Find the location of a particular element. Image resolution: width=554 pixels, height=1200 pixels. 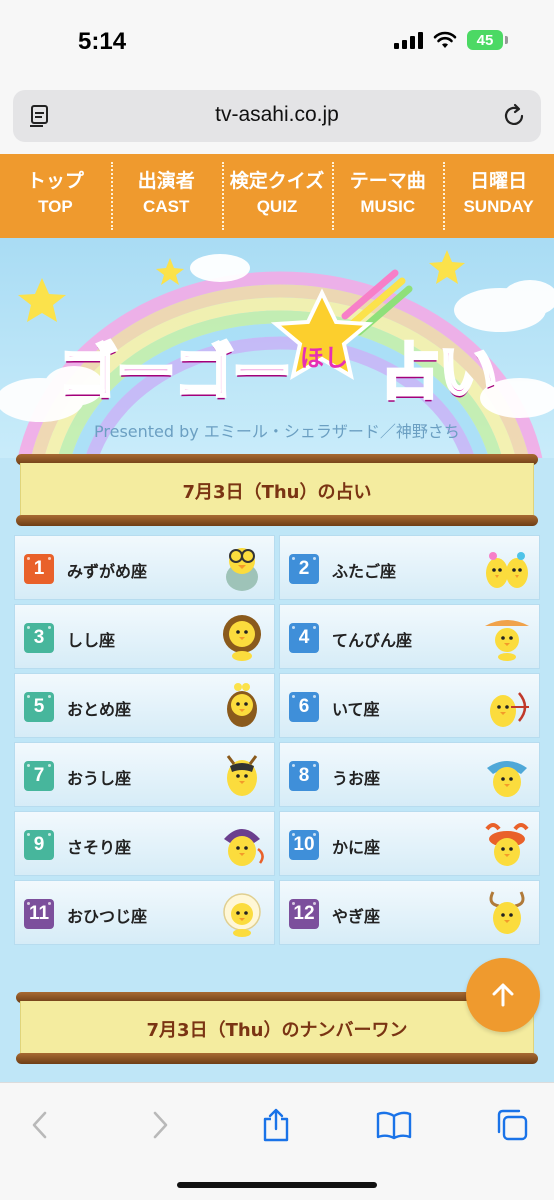

zodiac-sign-name: いて座 is located at coordinates (356, 709).